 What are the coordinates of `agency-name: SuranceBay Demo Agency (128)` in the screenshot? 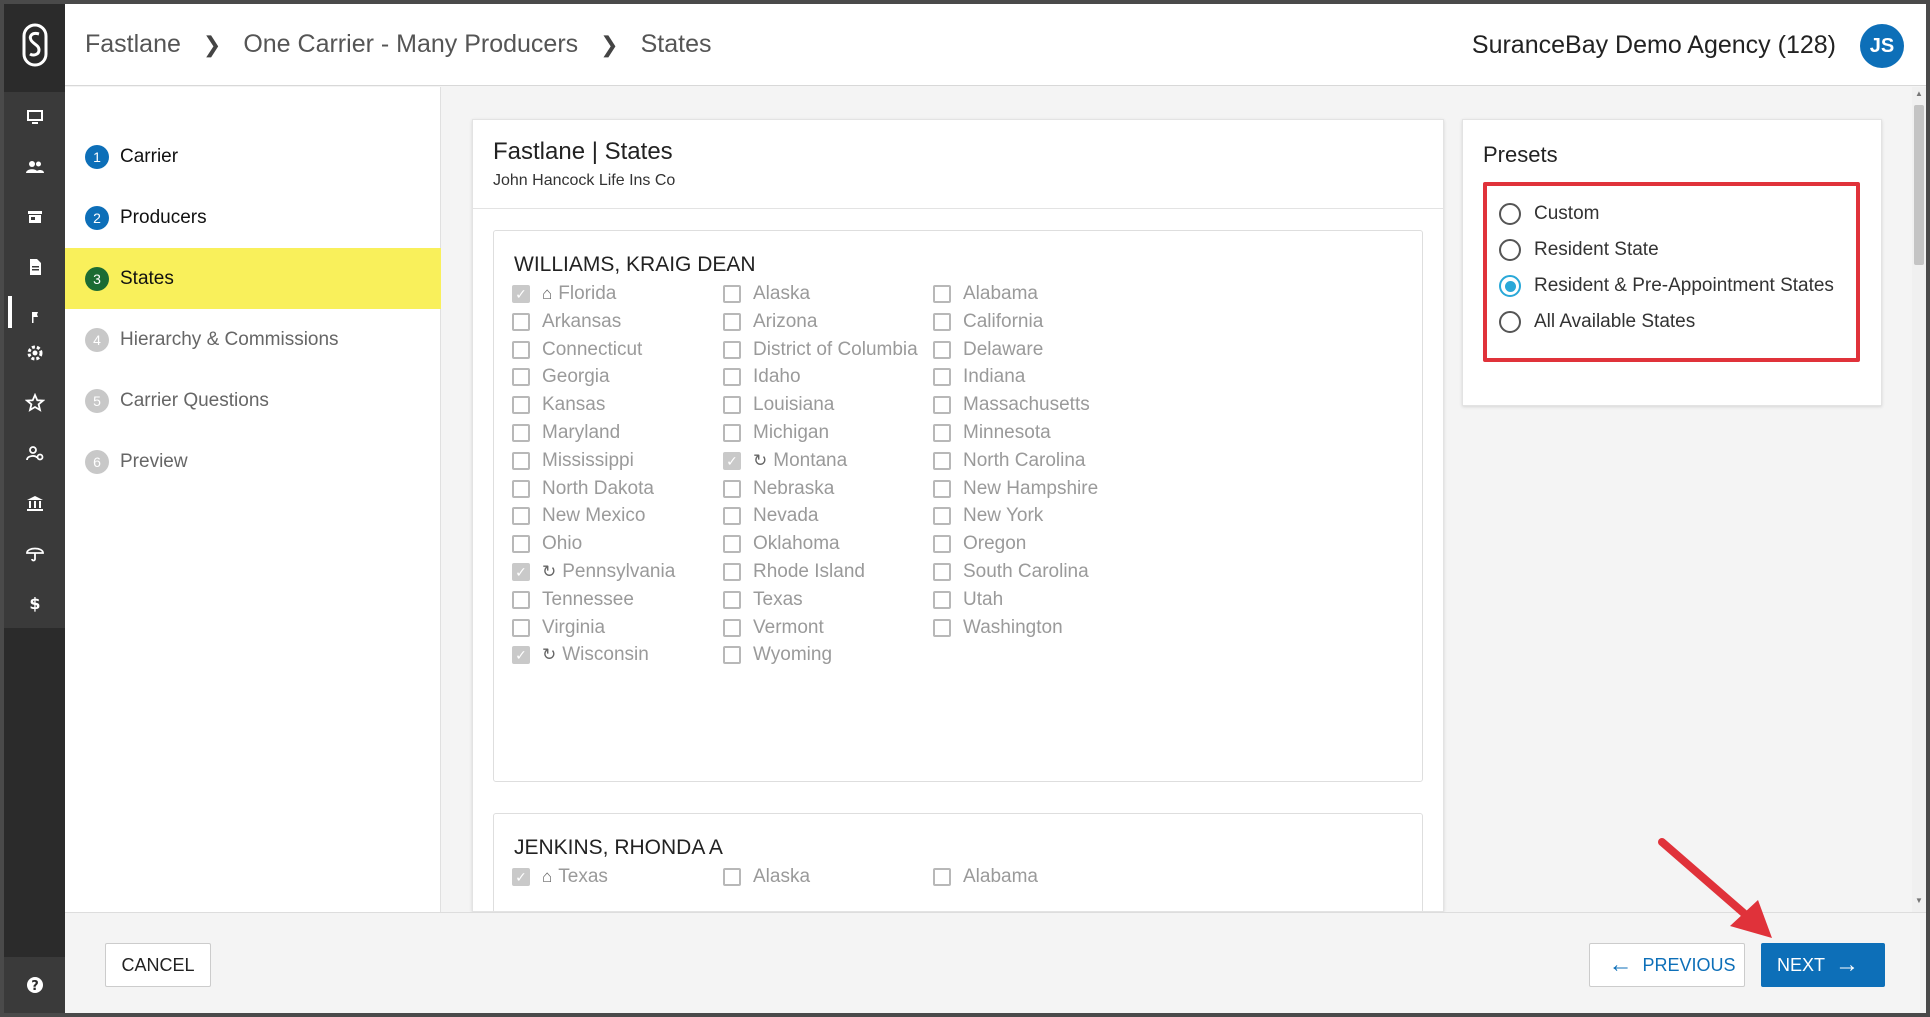 It's located at (1654, 45).